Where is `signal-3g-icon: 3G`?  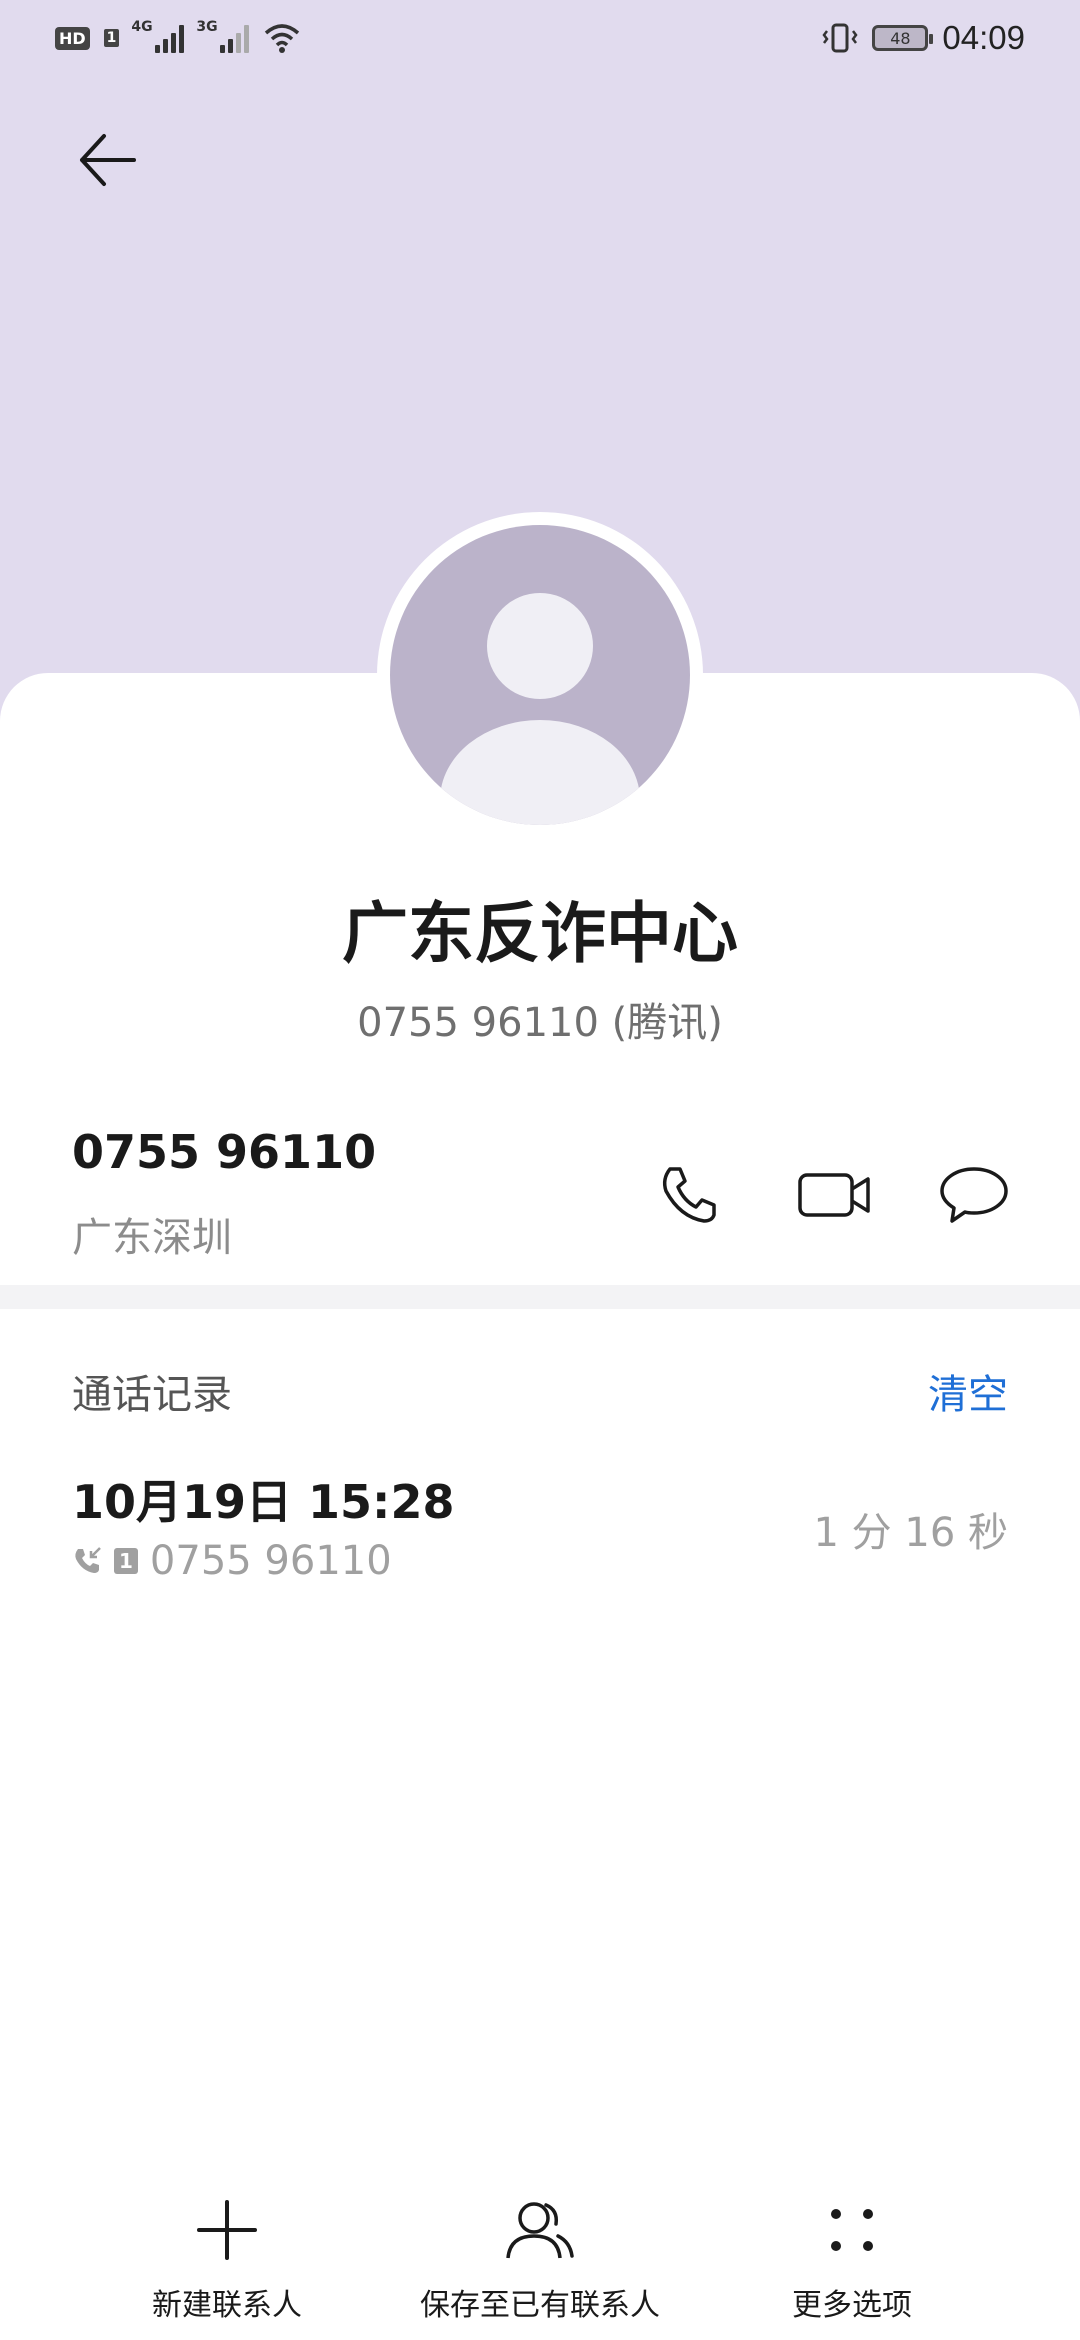 signal-3g-icon: 3G is located at coordinates (223, 36).